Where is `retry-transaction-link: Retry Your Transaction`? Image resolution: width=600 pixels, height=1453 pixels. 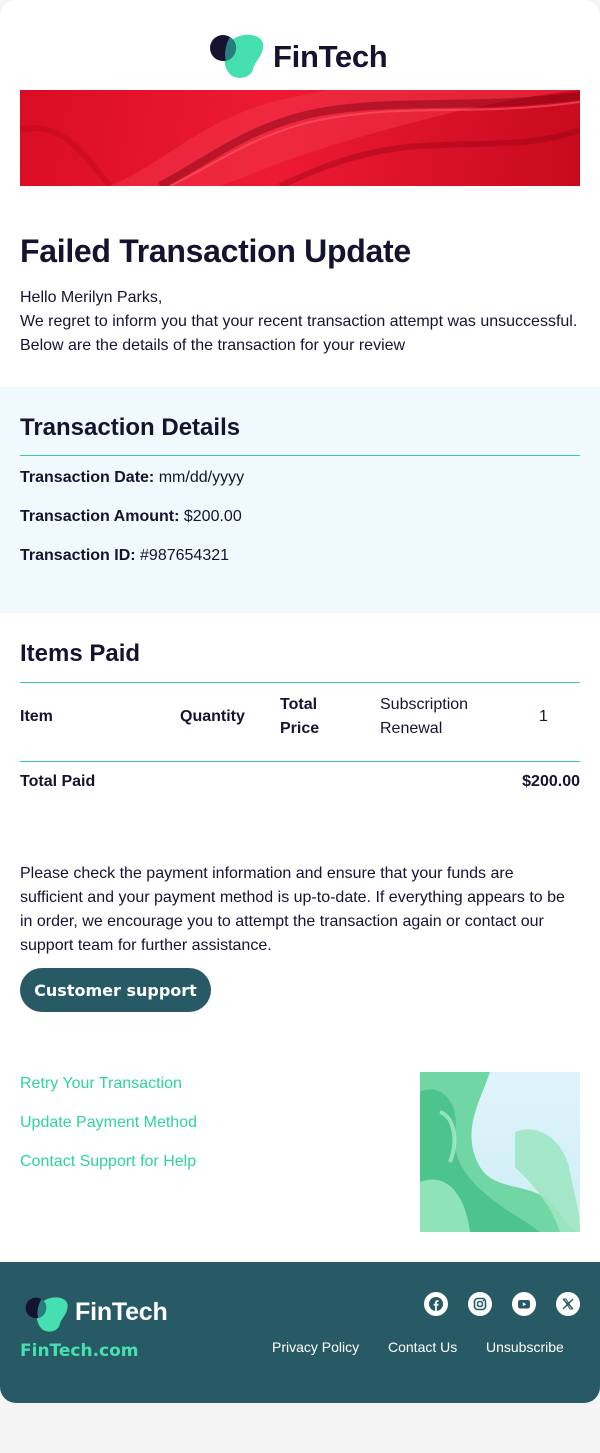 retry-transaction-link: Retry Your Transaction is located at coordinates (101, 1084).